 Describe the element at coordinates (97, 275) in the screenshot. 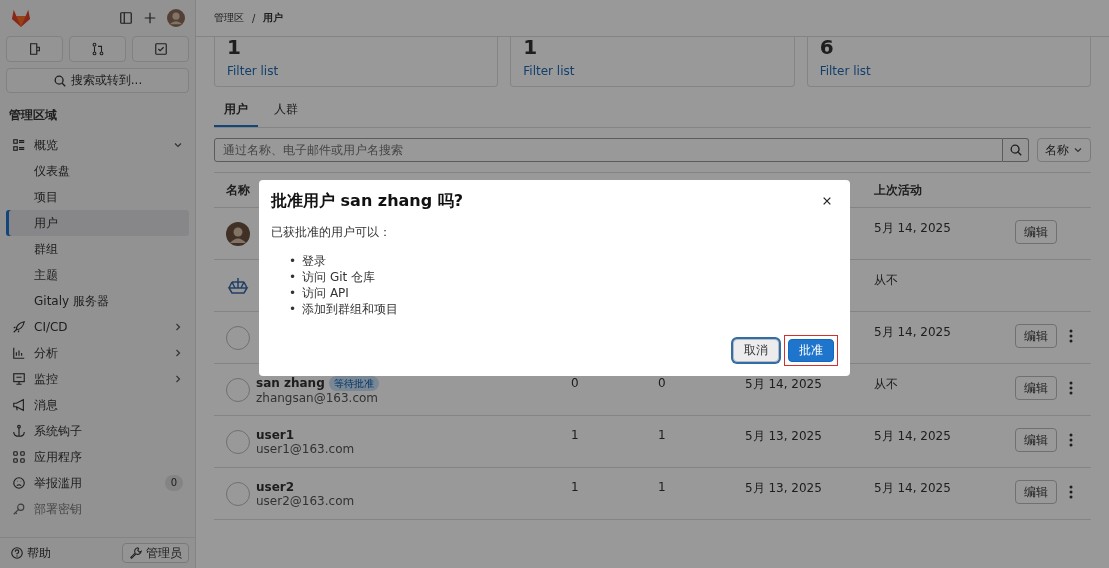

I see `nav-subitem: 主题` at that location.